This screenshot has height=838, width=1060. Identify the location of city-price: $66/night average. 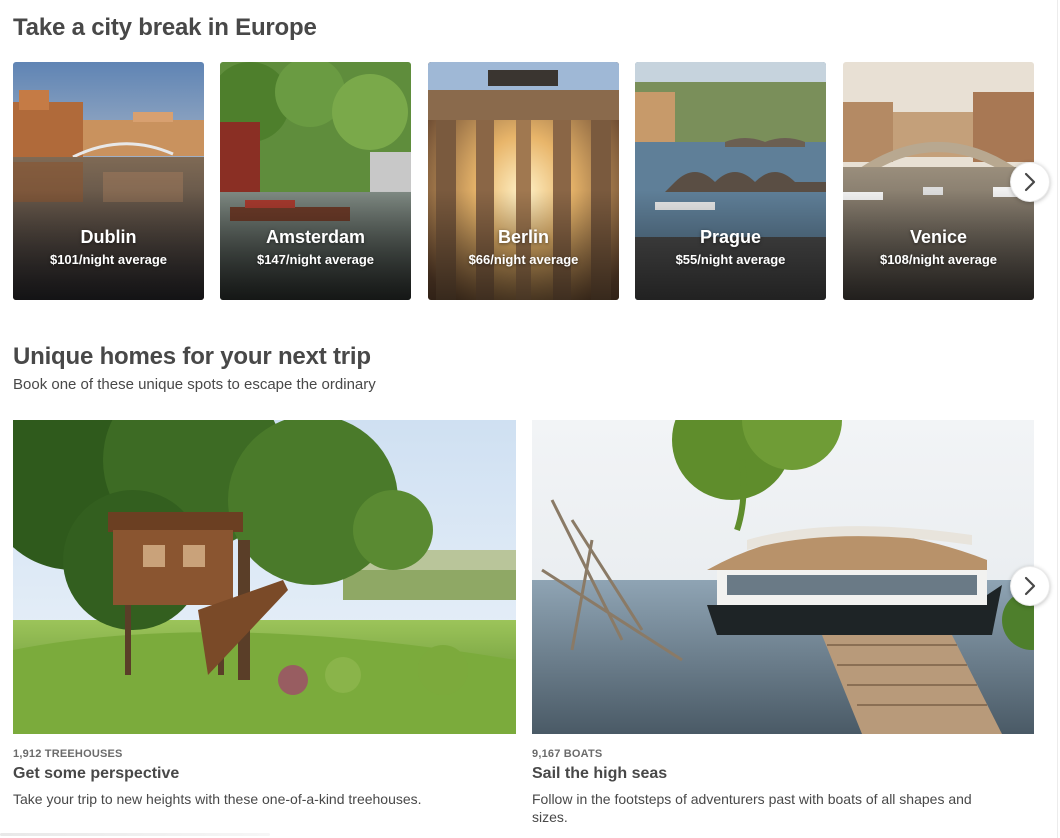
(523, 259).